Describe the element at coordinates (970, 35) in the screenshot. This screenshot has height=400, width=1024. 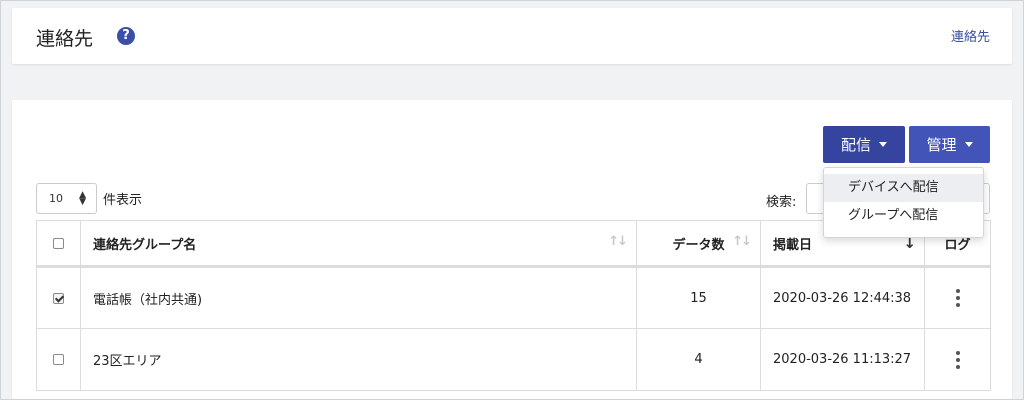
I see `breadcrumb: 連絡先` at that location.